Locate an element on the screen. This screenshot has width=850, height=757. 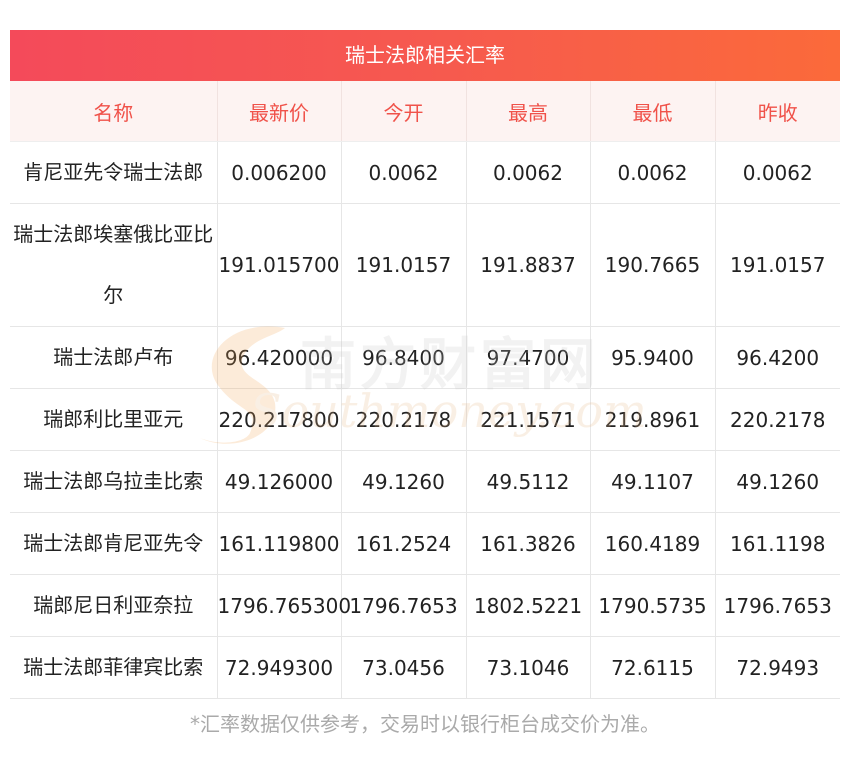
header-low: 最低 is located at coordinates (652, 111).